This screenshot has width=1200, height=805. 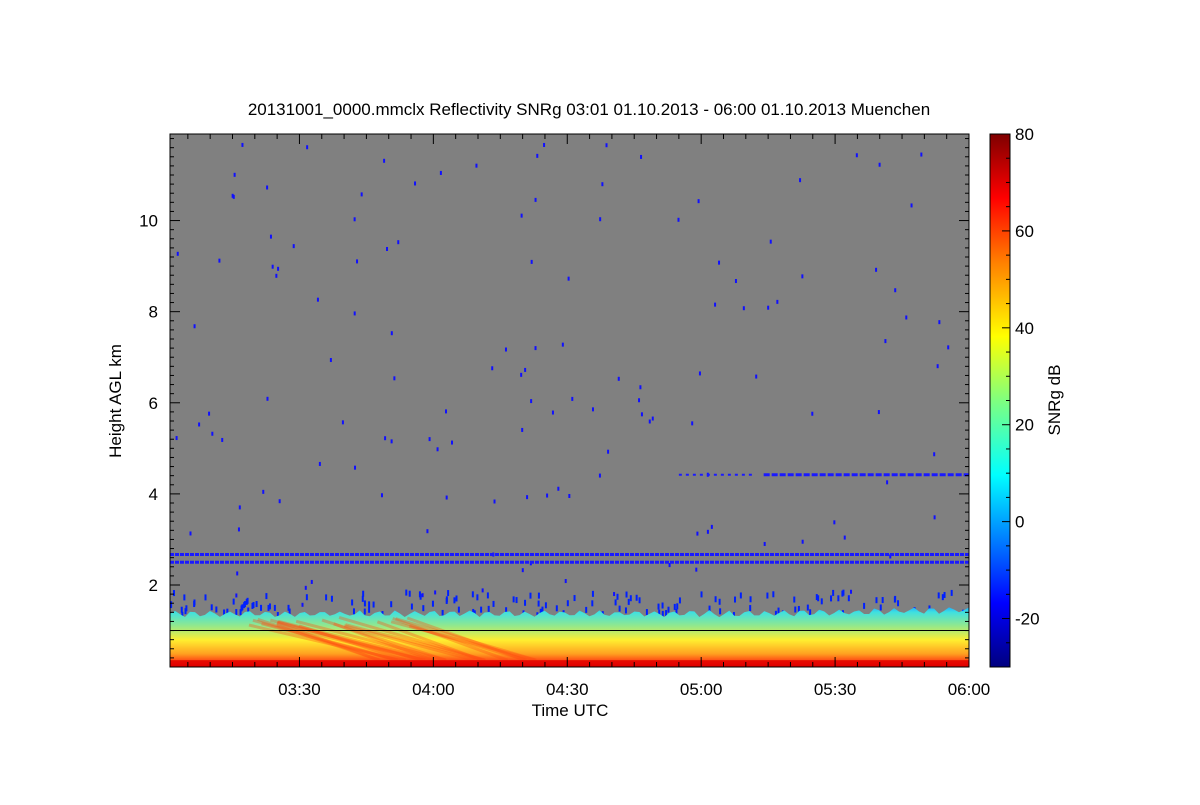 I want to click on colorbar-tick-label: 80, so click(x=1024, y=134).